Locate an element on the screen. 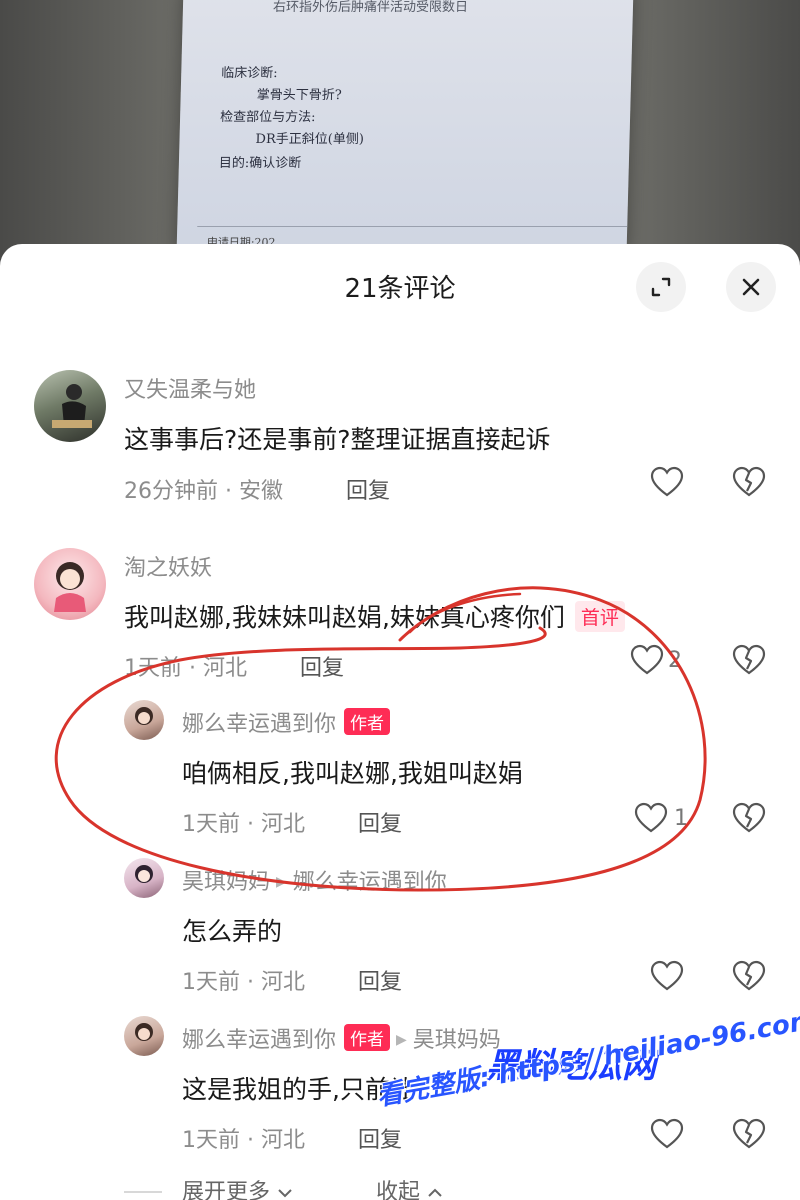 This screenshot has height=1200, width=800. comment-meta: 26分钟前 · 安徽 is located at coordinates (203, 491).